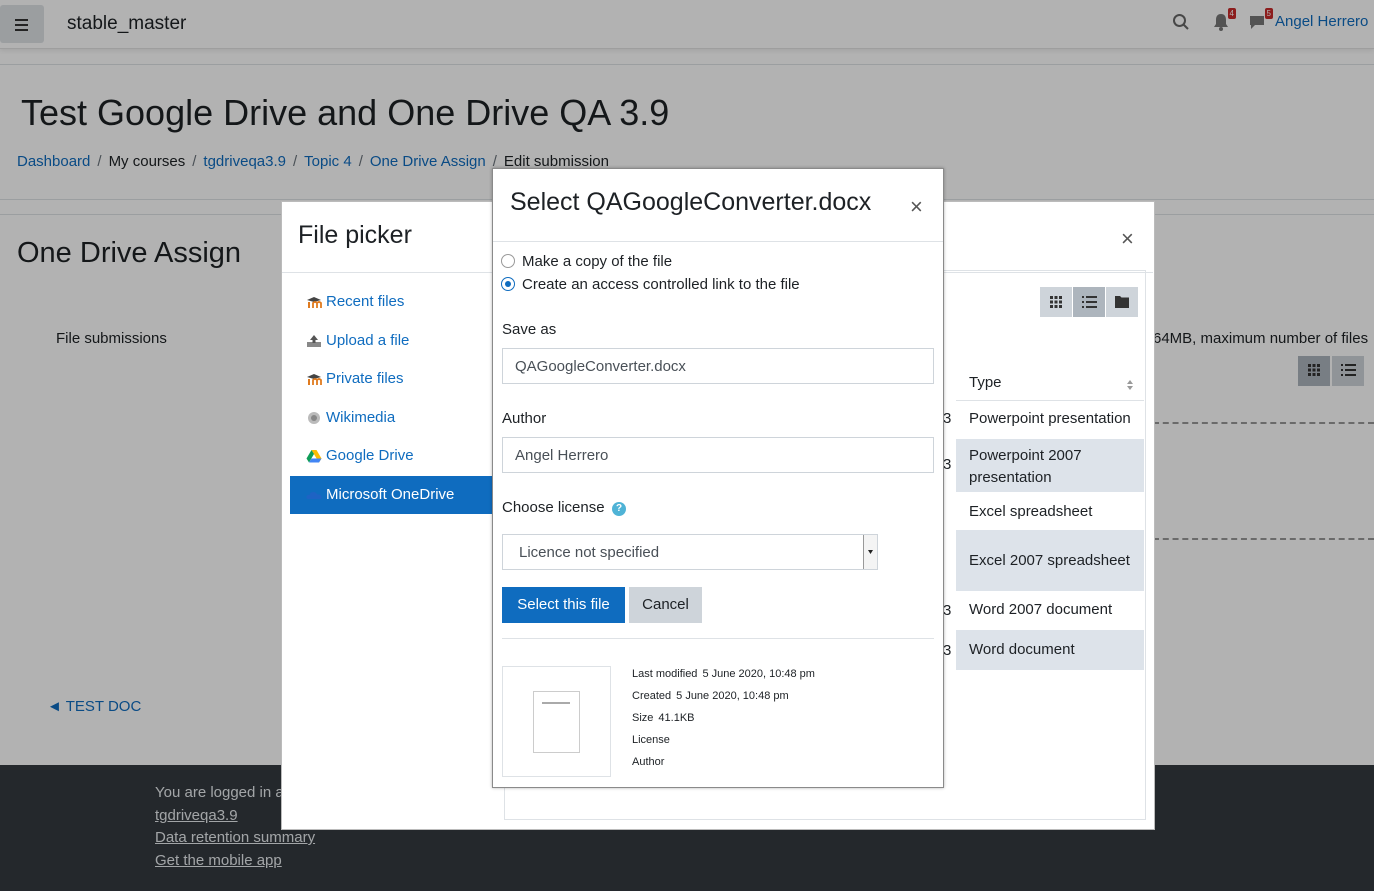  Describe the element at coordinates (651, 740) in the screenshot. I see `meta-label: License` at that location.